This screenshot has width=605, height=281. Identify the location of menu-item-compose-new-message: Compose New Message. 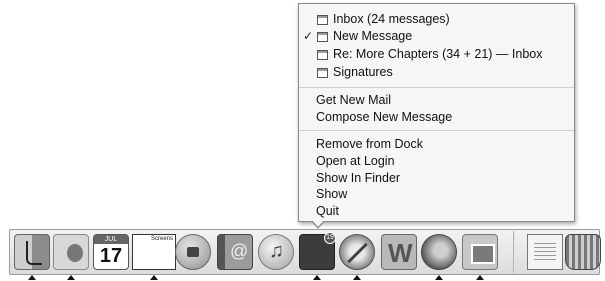
(436, 117).